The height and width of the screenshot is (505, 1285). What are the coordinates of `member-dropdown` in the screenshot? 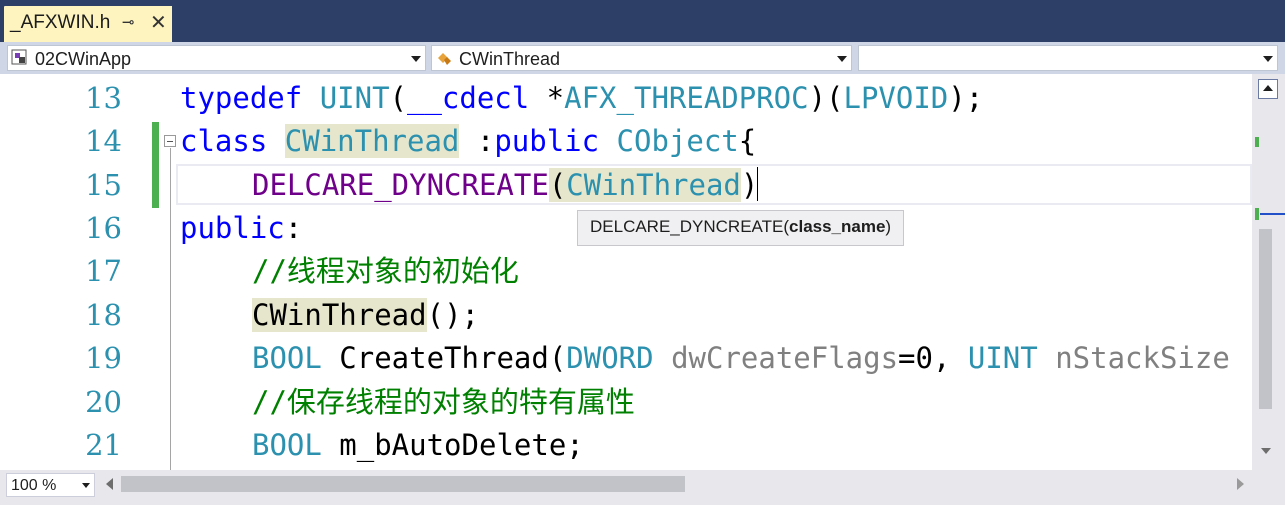 It's located at (1068, 58).